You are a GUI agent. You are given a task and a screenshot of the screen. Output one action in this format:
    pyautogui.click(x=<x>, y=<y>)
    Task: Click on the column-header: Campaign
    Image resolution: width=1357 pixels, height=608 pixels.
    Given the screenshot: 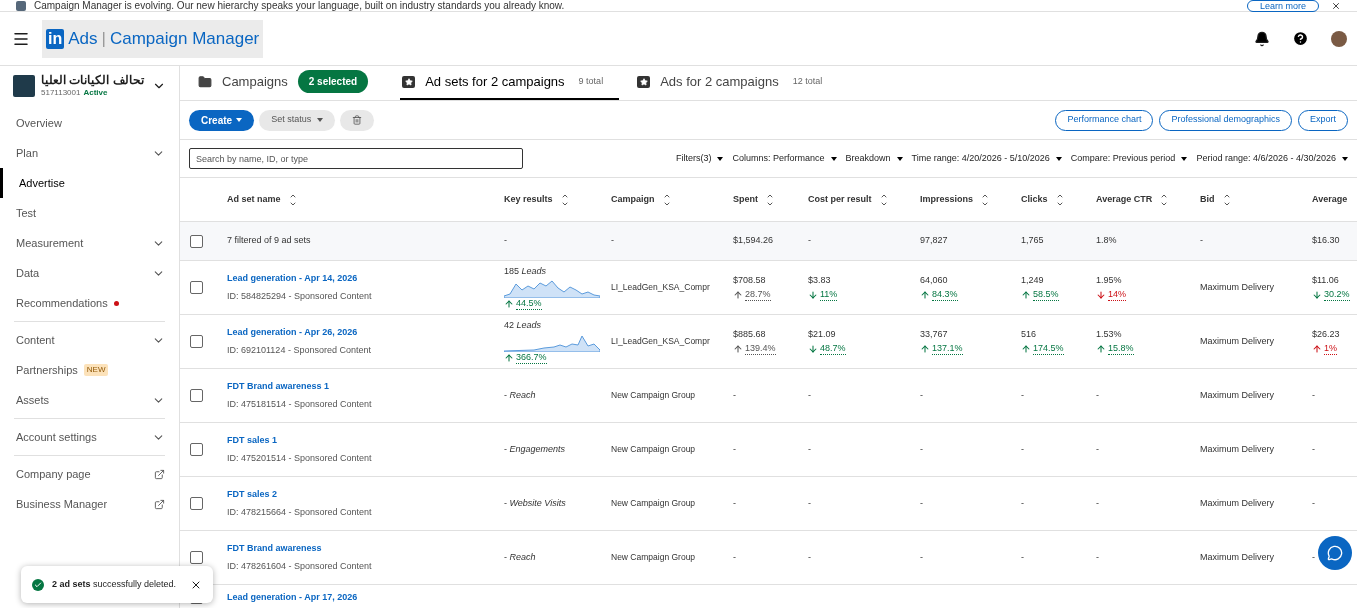 What is the action you would take?
    pyautogui.click(x=633, y=199)
    